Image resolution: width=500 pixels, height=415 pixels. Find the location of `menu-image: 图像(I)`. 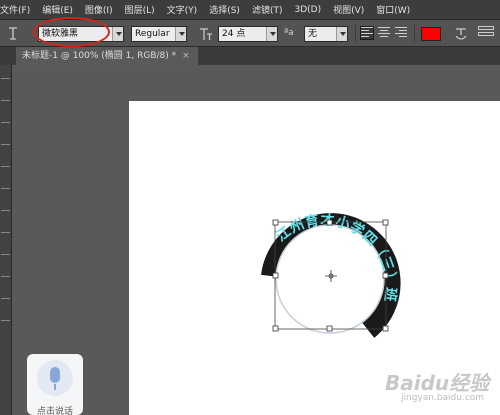

menu-image: 图像(I) is located at coordinates (99, 9).